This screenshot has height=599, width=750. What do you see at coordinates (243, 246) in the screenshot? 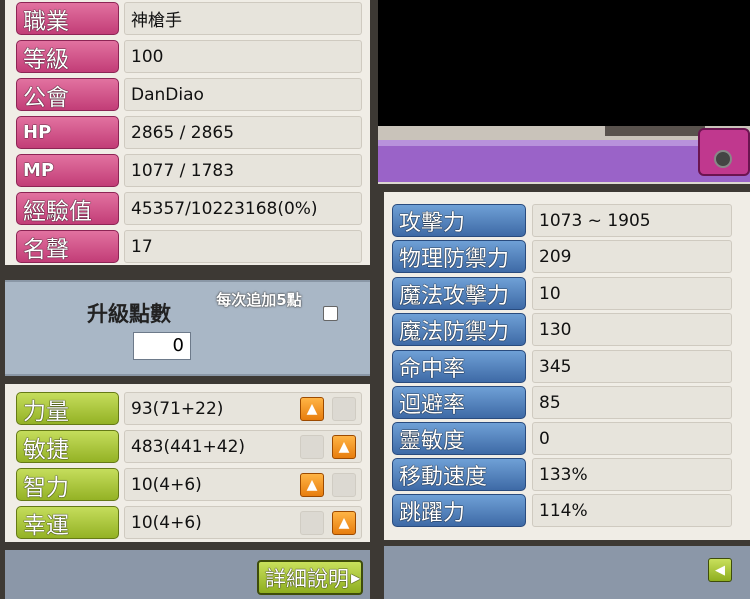
I see `info-value: 17` at bounding box center [243, 246].